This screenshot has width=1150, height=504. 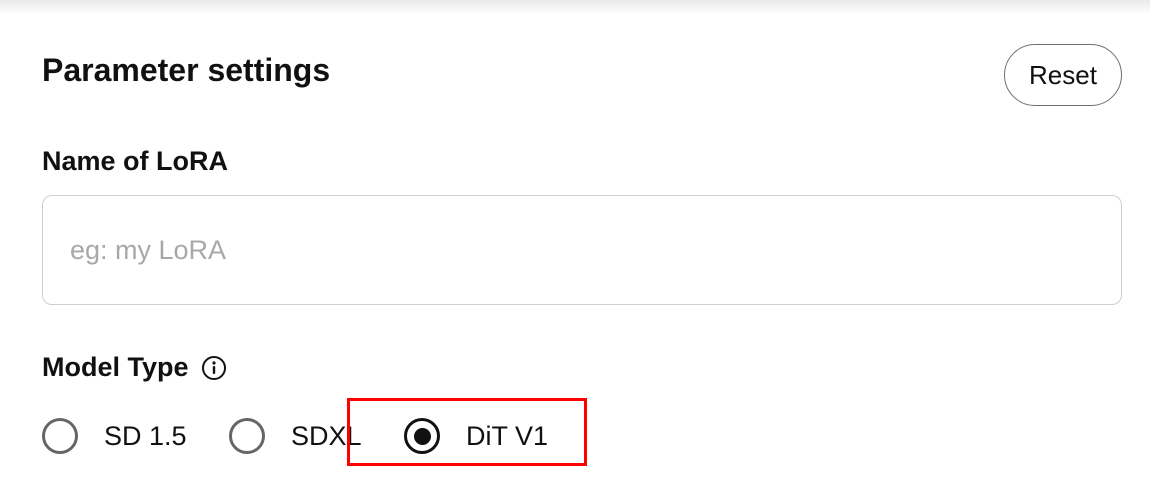 I want to click on radio-option-sd15: SD 1.5, so click(x=114, y=436).